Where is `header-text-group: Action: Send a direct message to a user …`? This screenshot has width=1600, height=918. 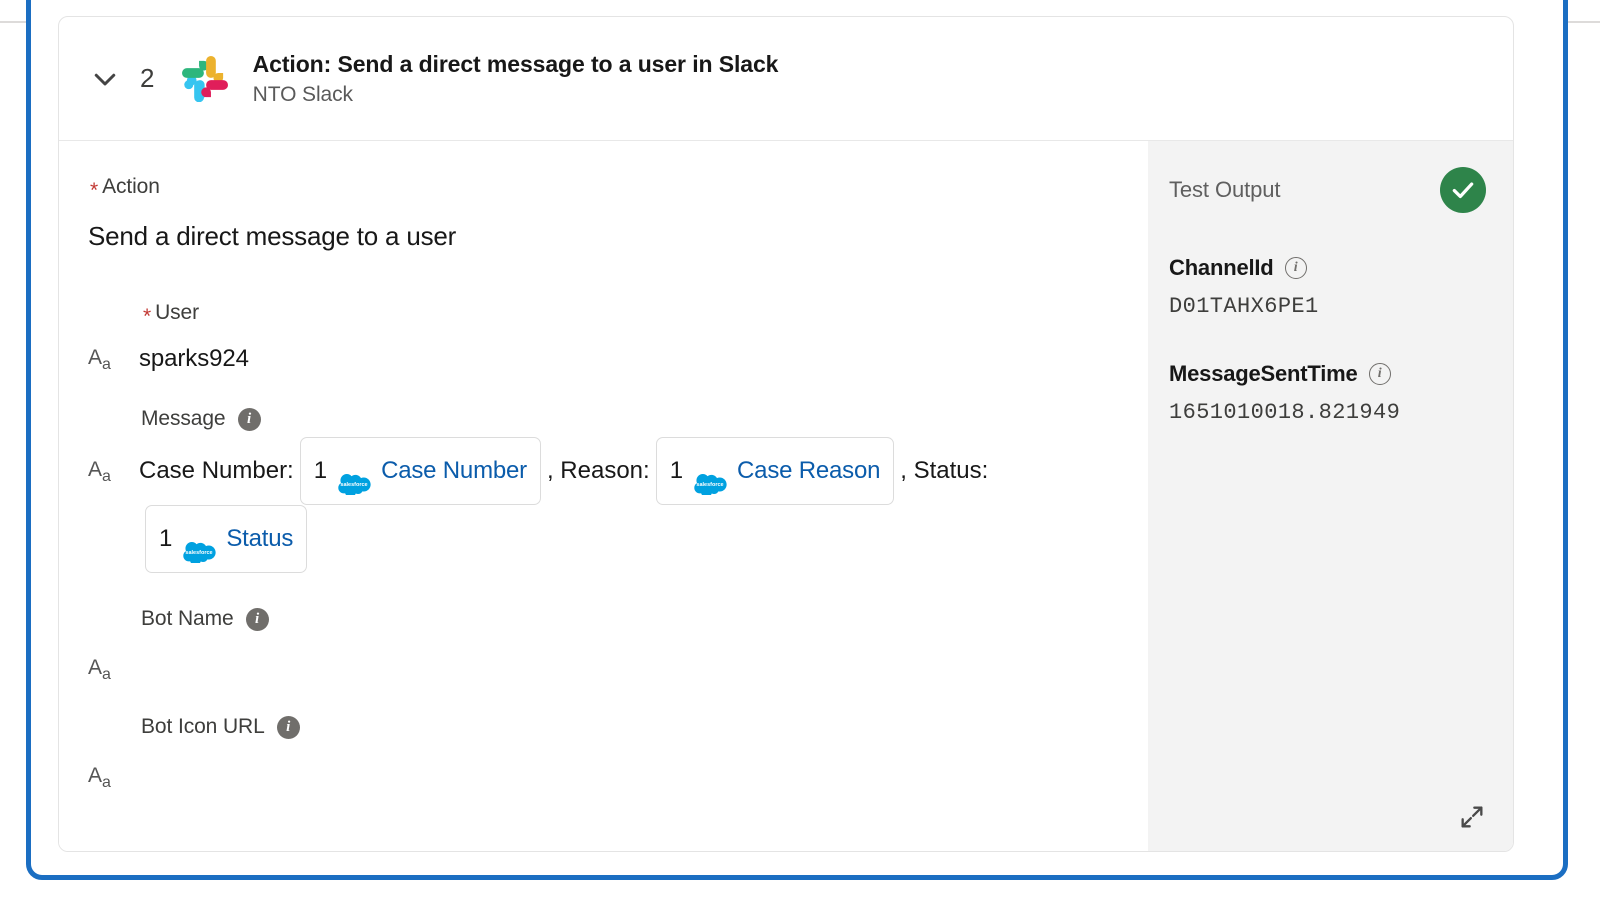
header-text-group: Action: Send a direct message to a user … is located at coordinates (516, 79).